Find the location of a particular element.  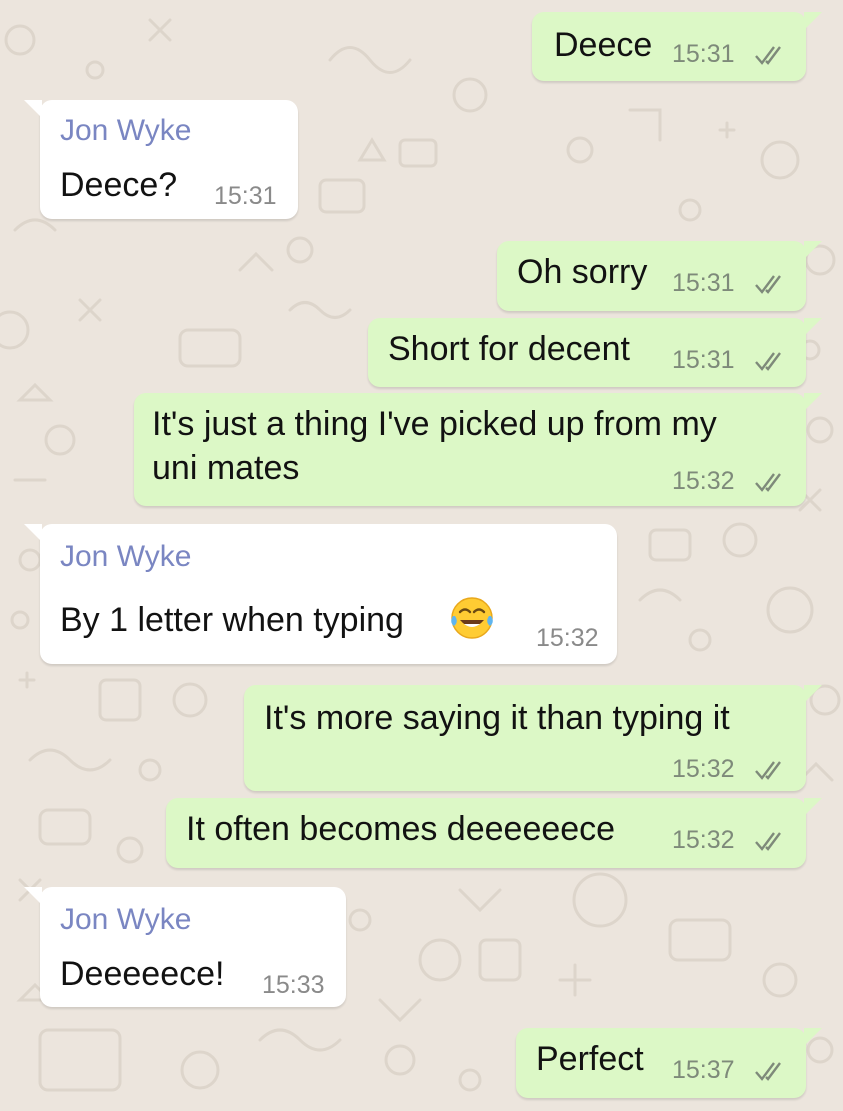

message-time: 15:33 is located at coordinates (293, 985).